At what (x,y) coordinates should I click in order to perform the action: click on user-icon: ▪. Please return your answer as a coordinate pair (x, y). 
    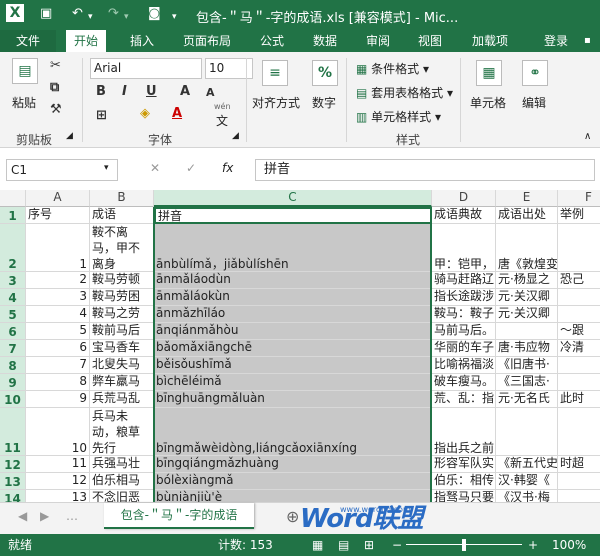
    Looking at the image, I should click on (587, 41).